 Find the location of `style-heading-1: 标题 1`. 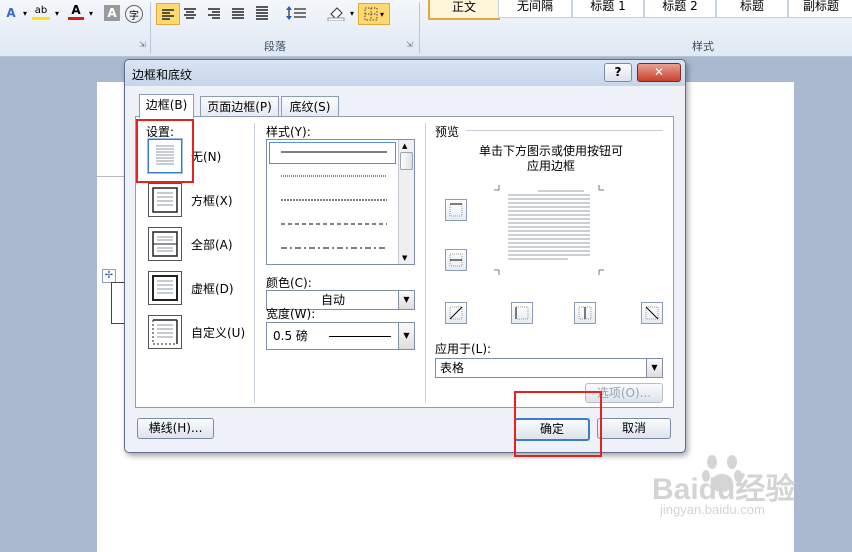

style-heading-1: 标题 1 is located at coordinates (608, 9).